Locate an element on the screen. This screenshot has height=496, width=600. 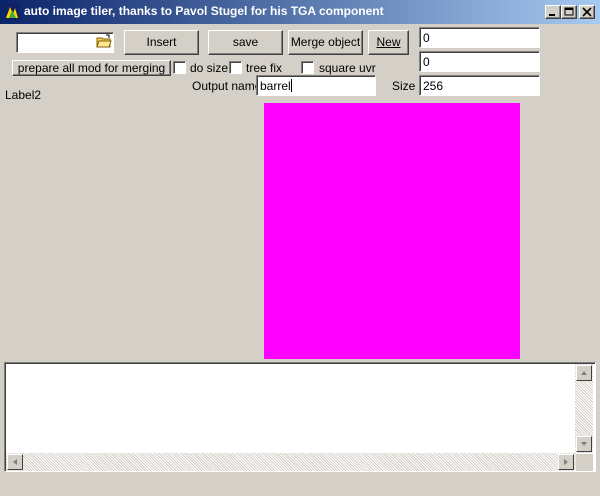
output-name-value: barrel is located at coordinates (275, 86).